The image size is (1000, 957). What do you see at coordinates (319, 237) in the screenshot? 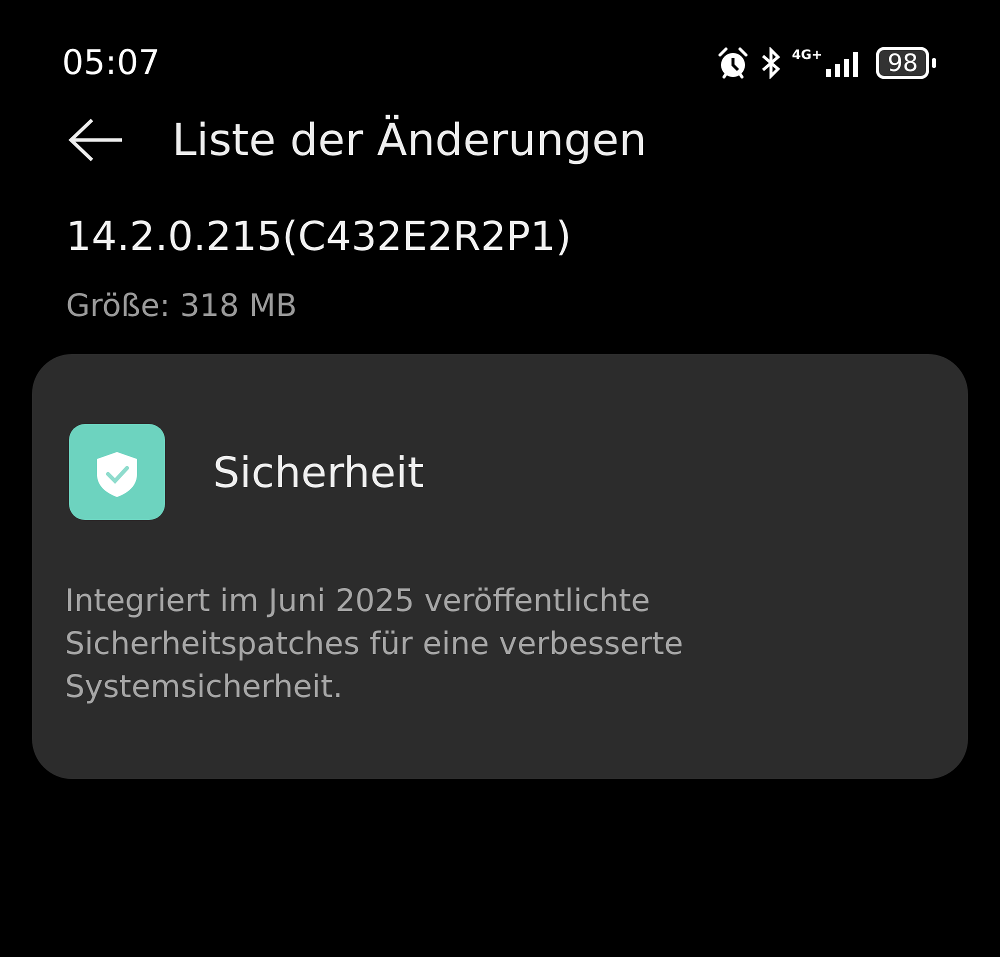
I see `version-number: 14.2.0.215(C432E2R2P1)` at bounding box center [319, 237].